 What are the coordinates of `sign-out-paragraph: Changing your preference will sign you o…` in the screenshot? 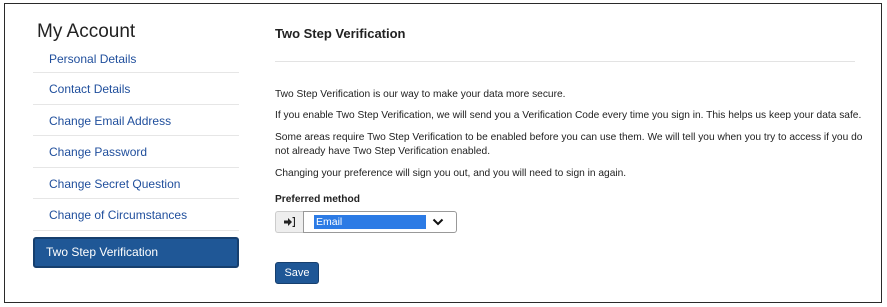 It's located at (451, 173).